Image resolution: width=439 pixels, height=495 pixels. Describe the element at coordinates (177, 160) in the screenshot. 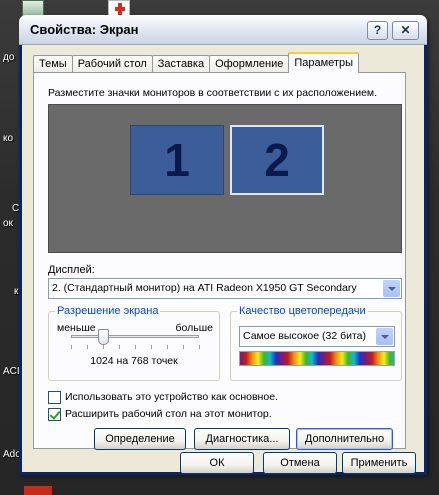

I see `monitor-1-icon: 1` at that location.